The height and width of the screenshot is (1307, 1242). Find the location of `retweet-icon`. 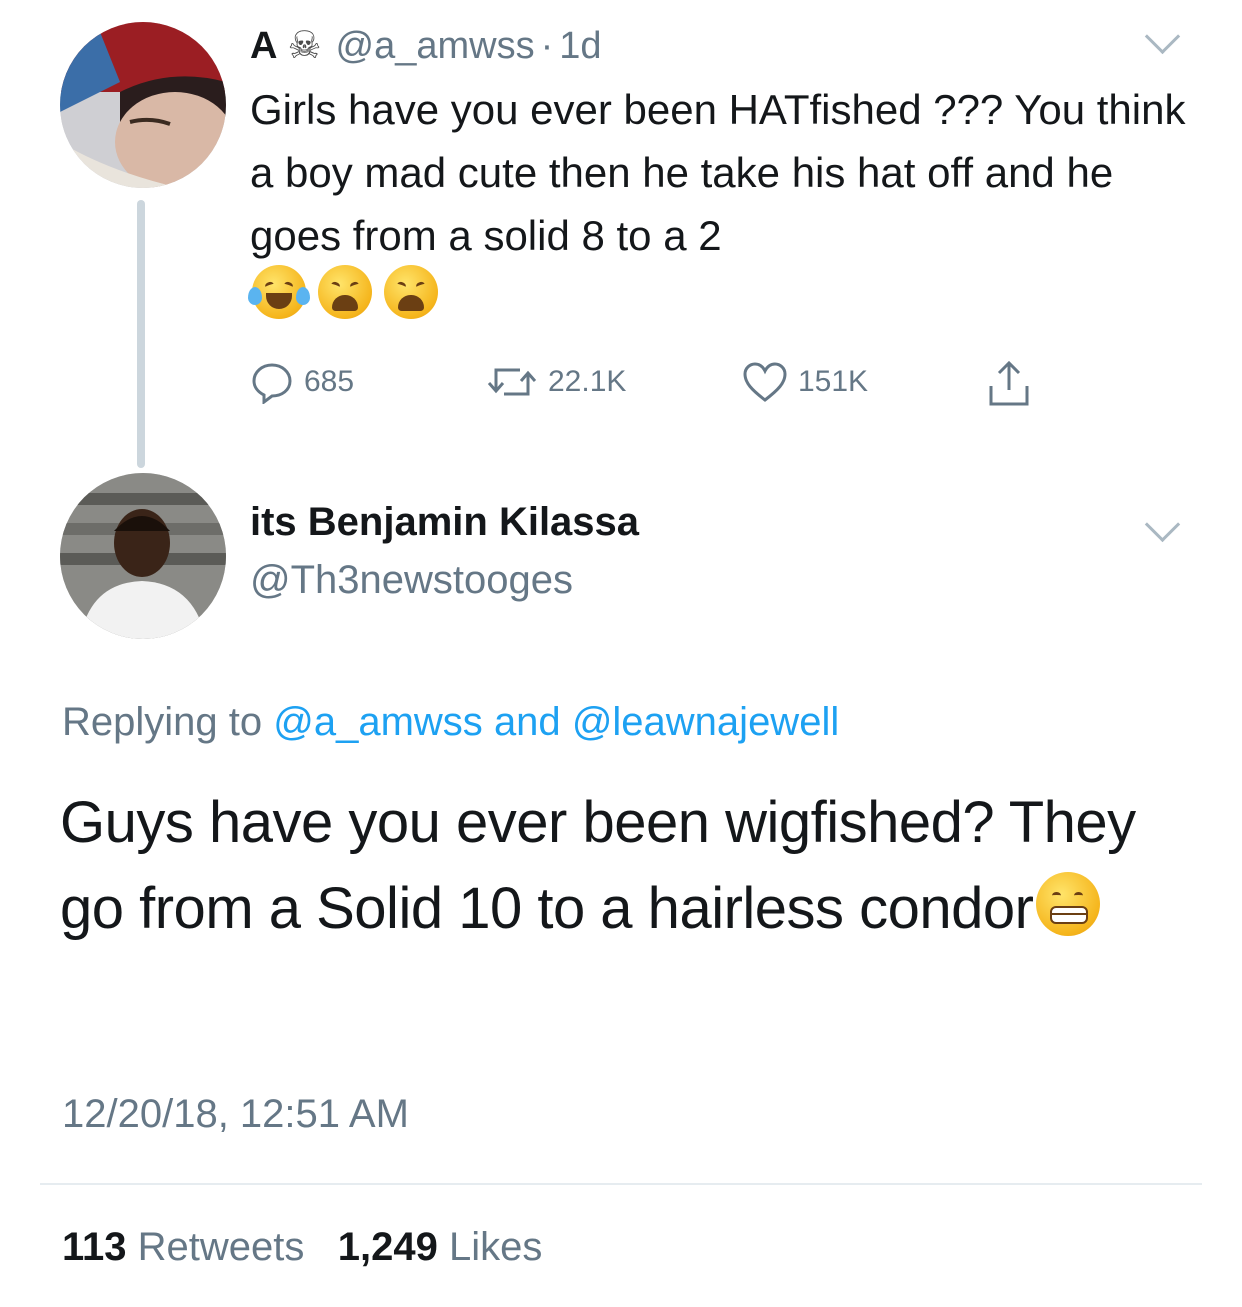

retweet-icon is located at coordinates (512, 382).